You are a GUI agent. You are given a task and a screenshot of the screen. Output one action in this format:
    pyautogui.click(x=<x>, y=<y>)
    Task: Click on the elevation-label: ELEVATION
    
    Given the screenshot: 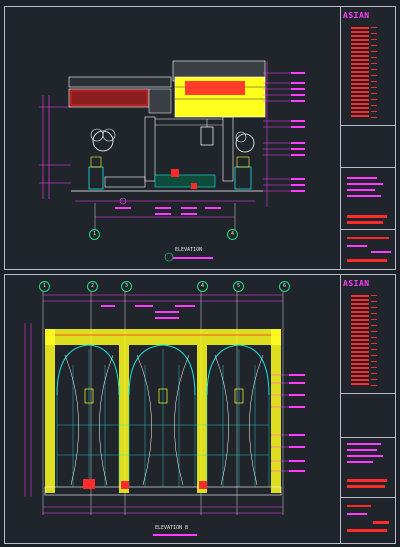 What is the action you would take?
    pyautogui.click(x=189, y=250)
    